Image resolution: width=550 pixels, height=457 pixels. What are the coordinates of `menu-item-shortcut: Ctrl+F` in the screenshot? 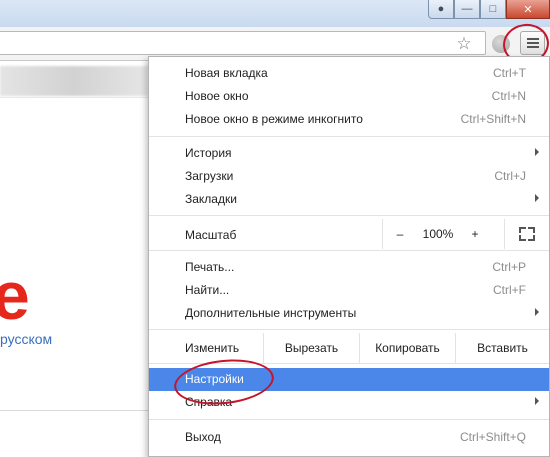 It's located at (509, 290).